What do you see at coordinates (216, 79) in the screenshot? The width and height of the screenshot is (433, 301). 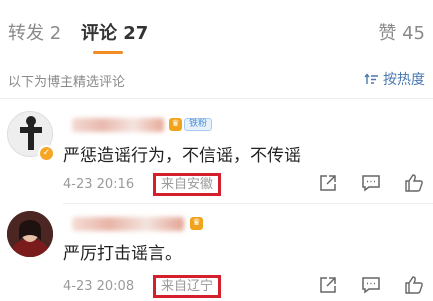 I see `filter-bar: 以下为博主精选评论 按热度` at bounding box center [216, 79].